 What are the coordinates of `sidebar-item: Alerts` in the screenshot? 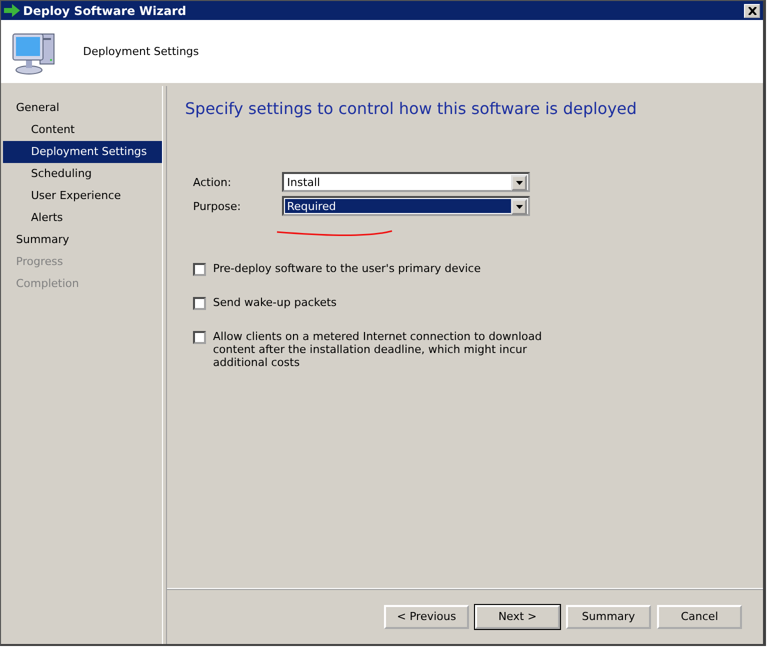 It's located at (82, 218).